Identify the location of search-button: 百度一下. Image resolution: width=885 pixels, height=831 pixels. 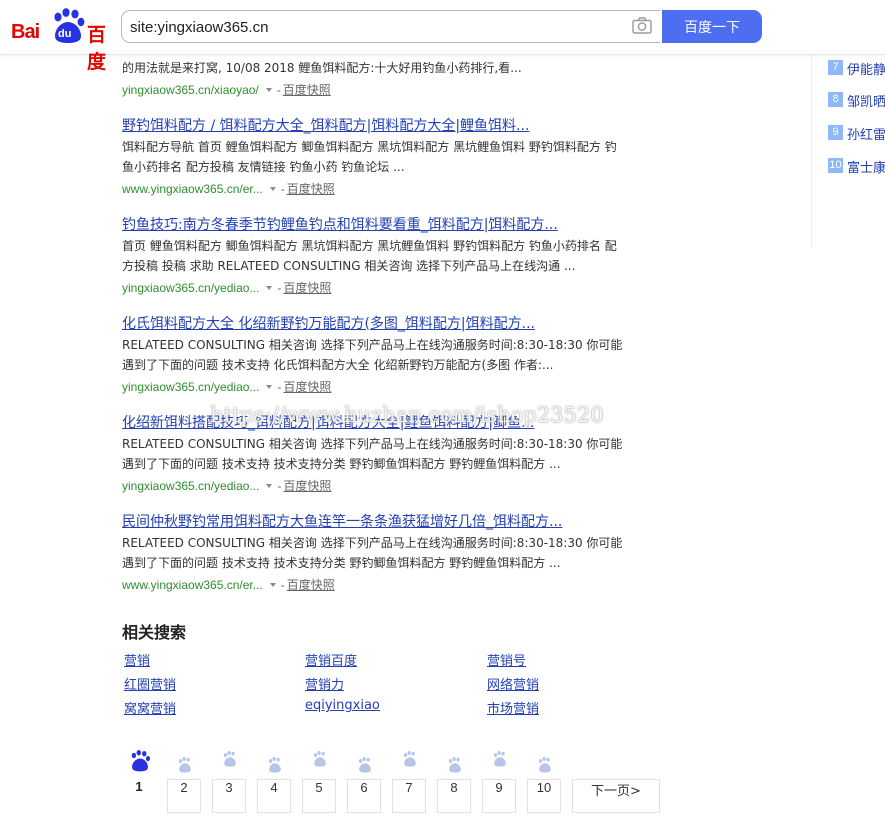
(712, 26).